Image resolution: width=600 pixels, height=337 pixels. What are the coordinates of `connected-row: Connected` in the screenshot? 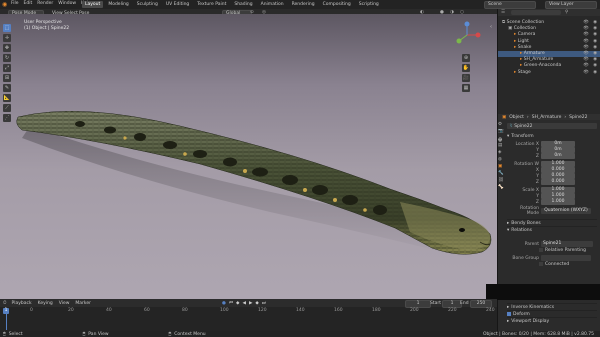 It's located at (552, 264).